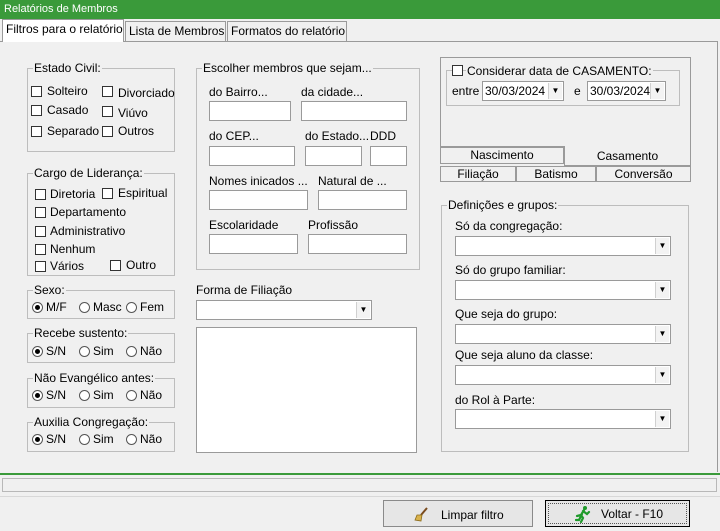 The width and height of the screenshot is (720, 531). I want to click on tab-conversao: Conversão, so click(643, 174).